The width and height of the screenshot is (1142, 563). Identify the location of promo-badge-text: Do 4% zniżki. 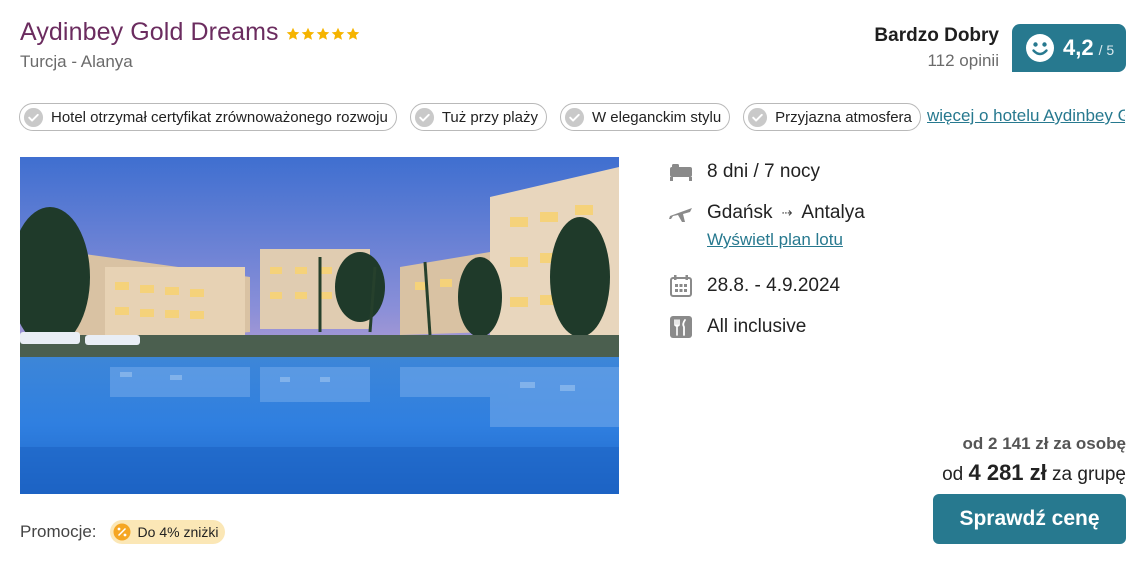
(178, 532).